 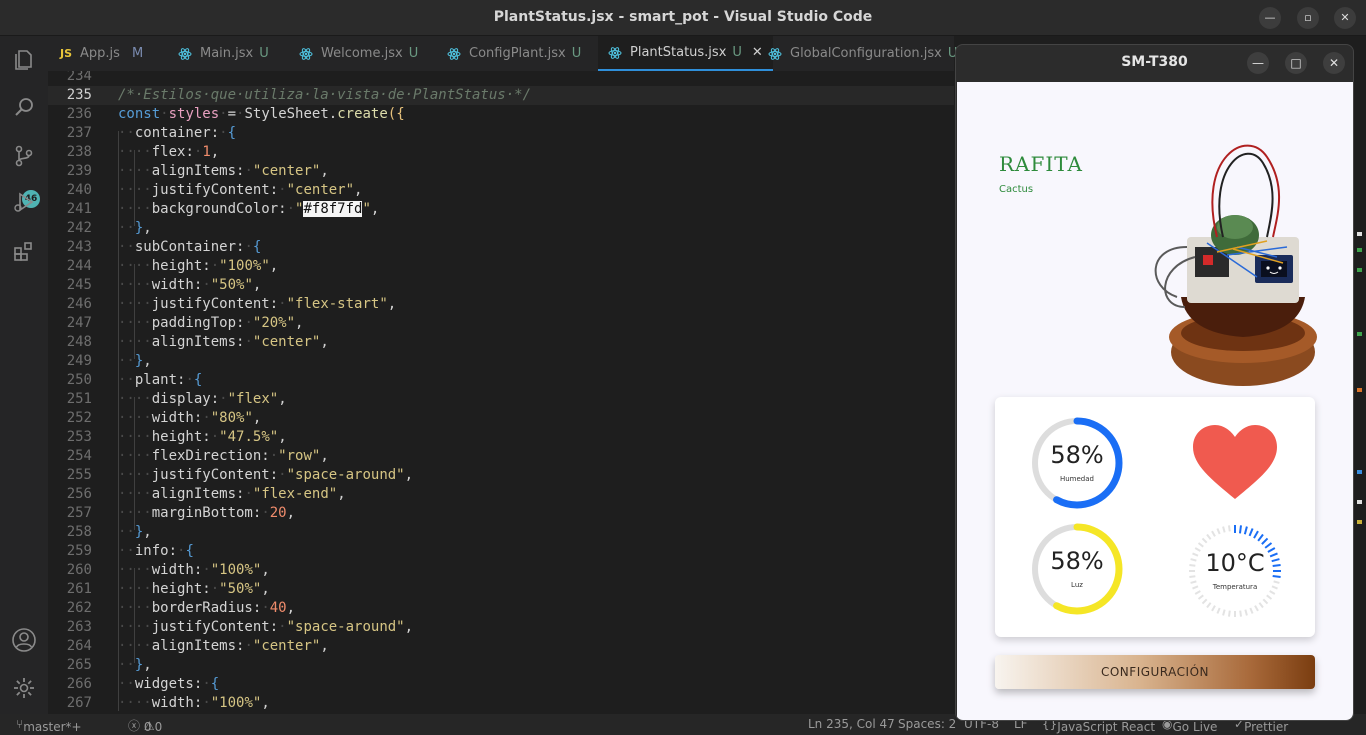 What do you see at coordinates (1308, 18) in the screenshot?
I see `maximize-button: ▫` at bounding box center [1308, 18].